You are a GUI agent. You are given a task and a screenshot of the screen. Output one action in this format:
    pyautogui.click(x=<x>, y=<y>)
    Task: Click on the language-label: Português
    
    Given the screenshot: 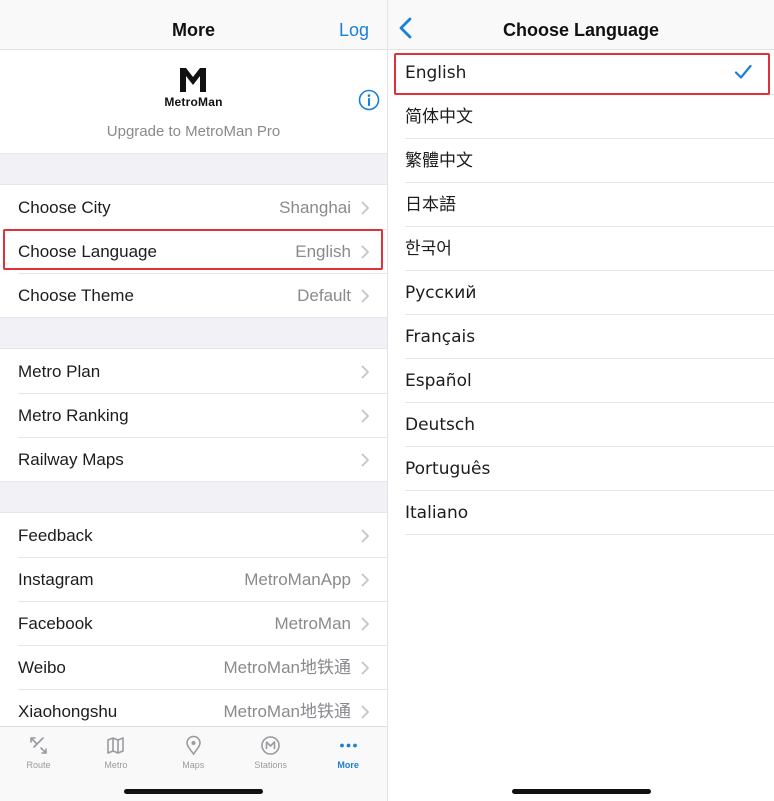 What is the action you would take?
    pyautogui.click(x=448, y=469)
    